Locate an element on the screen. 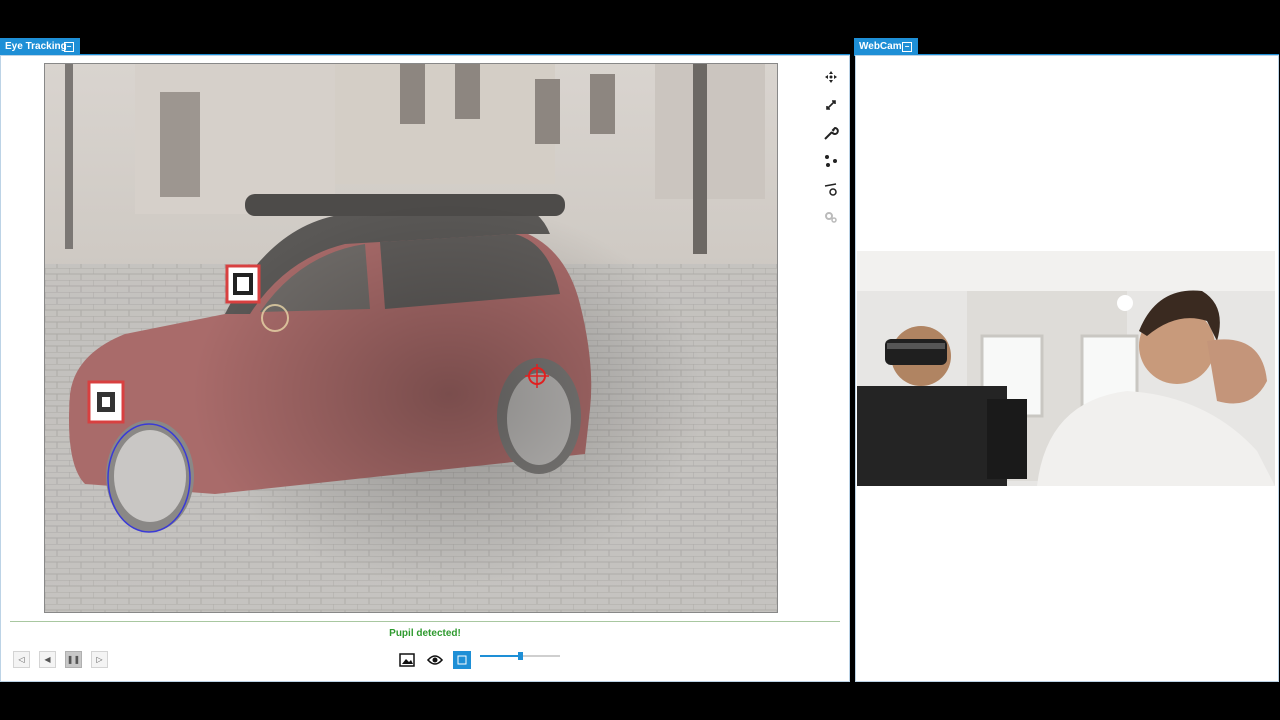 This screenshot has height=720, width=1280. skip-back-icon: ◁ is located at coordinates (21, 659).